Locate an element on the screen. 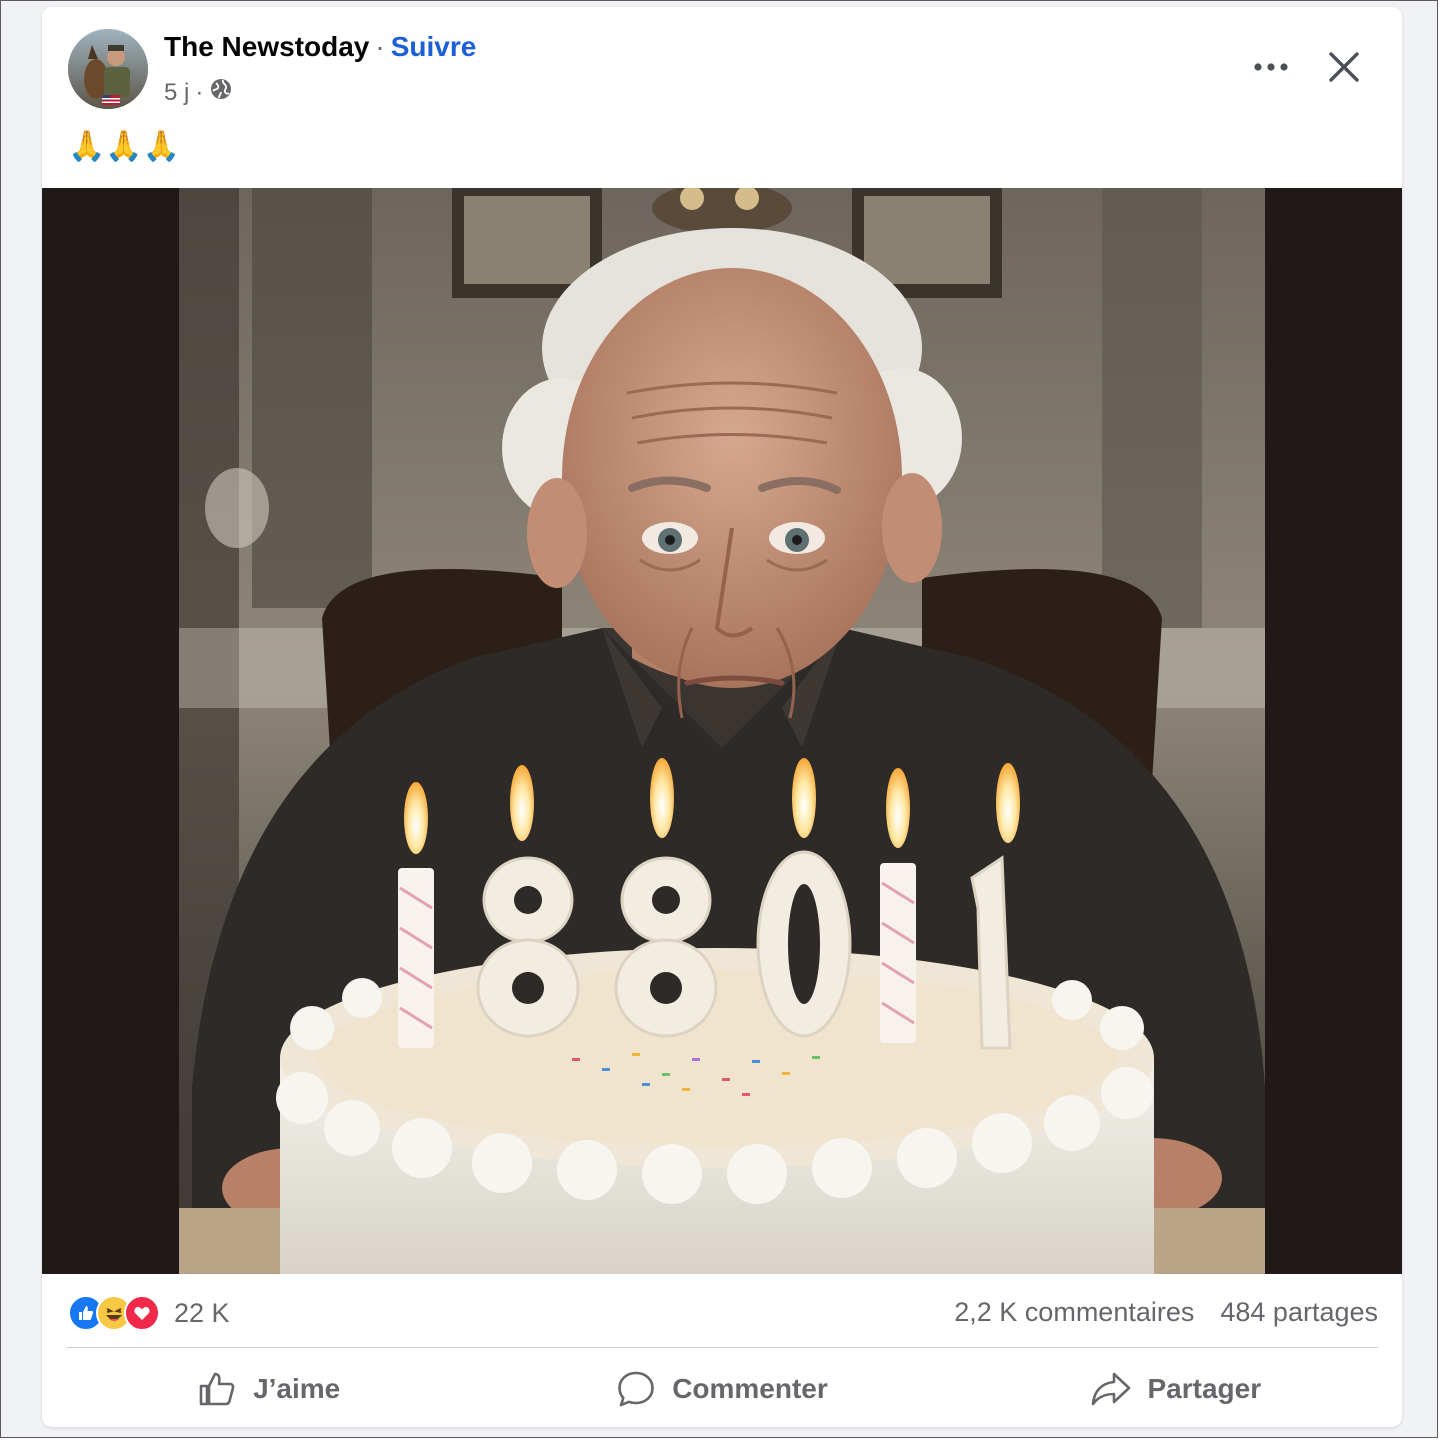 This screenshot has width=1440, height=1440. reaction-count: 22 K is located at coordinates (202, 1313).